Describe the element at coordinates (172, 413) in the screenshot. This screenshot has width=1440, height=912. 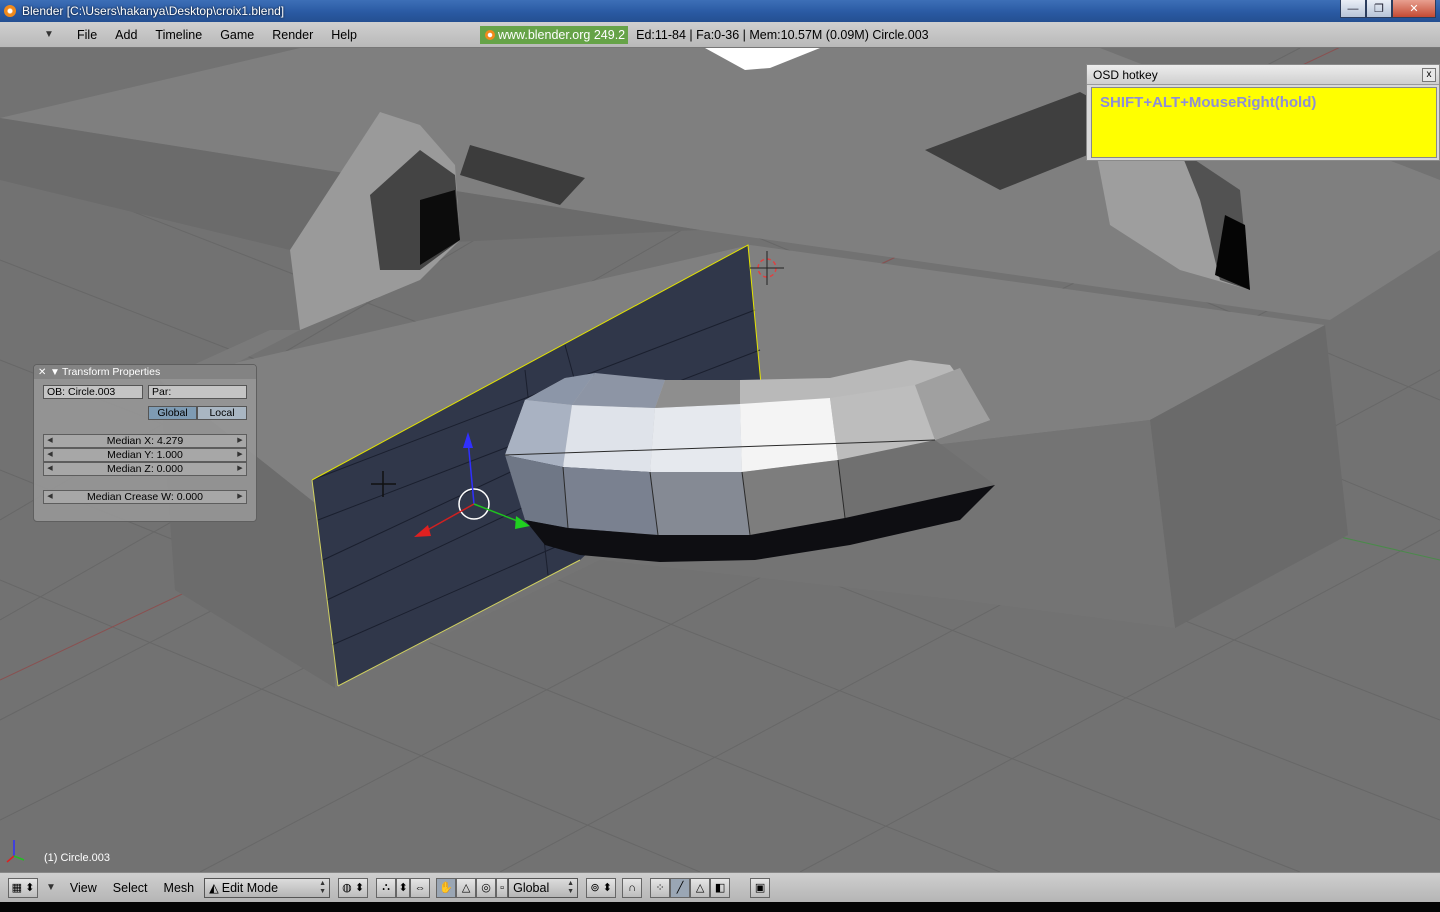
I see `global-toggle: Global` at that location.